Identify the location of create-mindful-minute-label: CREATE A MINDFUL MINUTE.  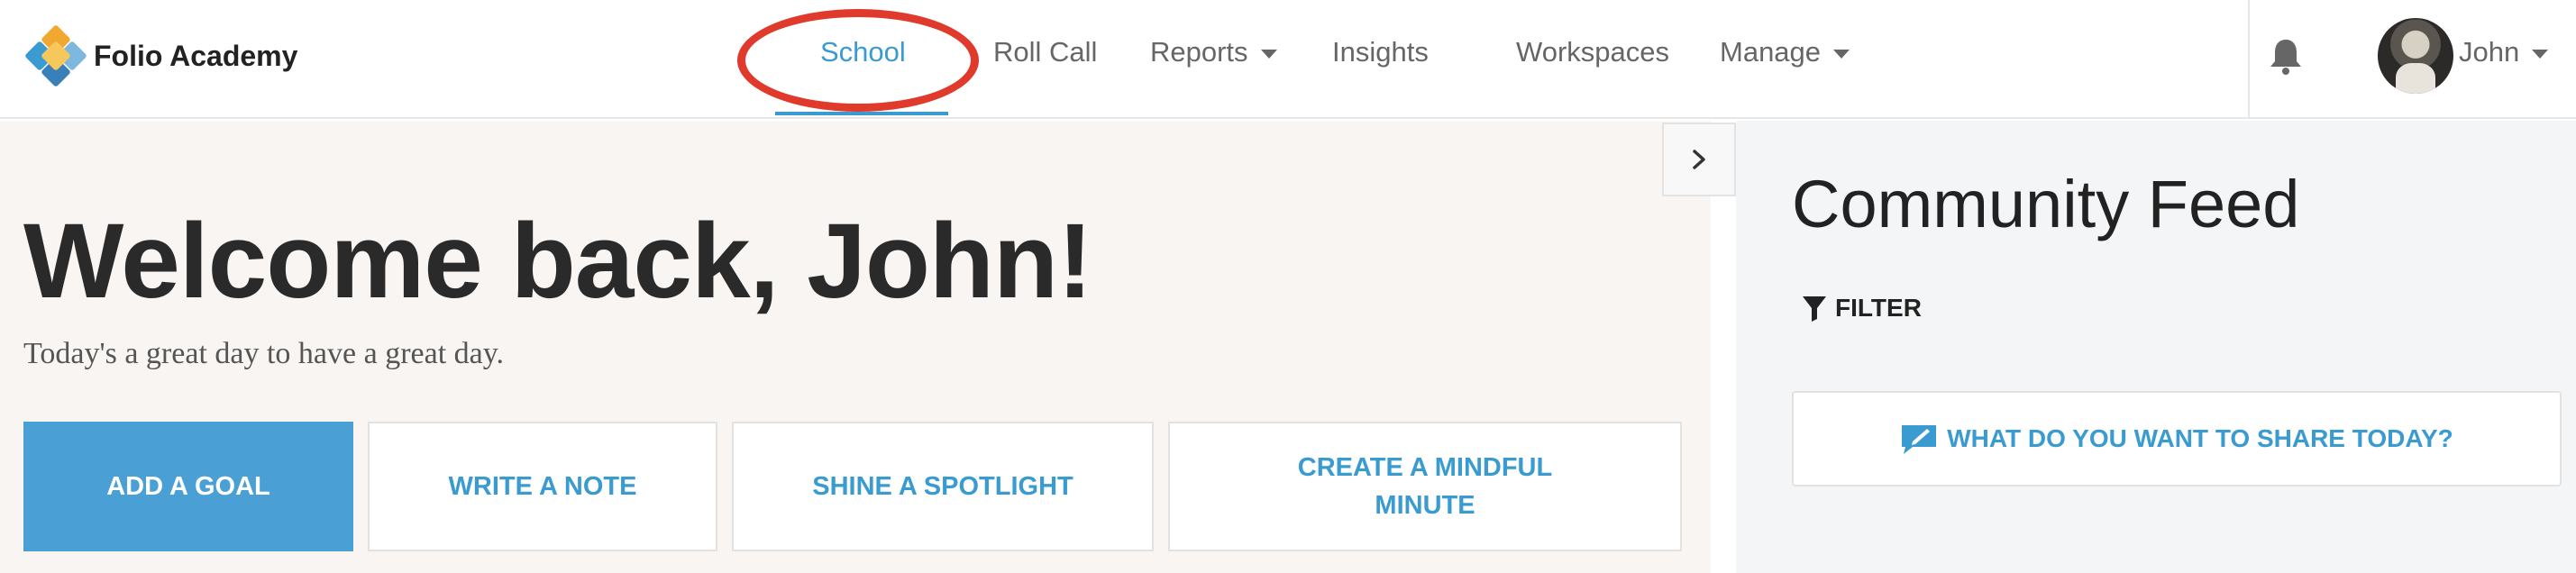
(1425, 486).